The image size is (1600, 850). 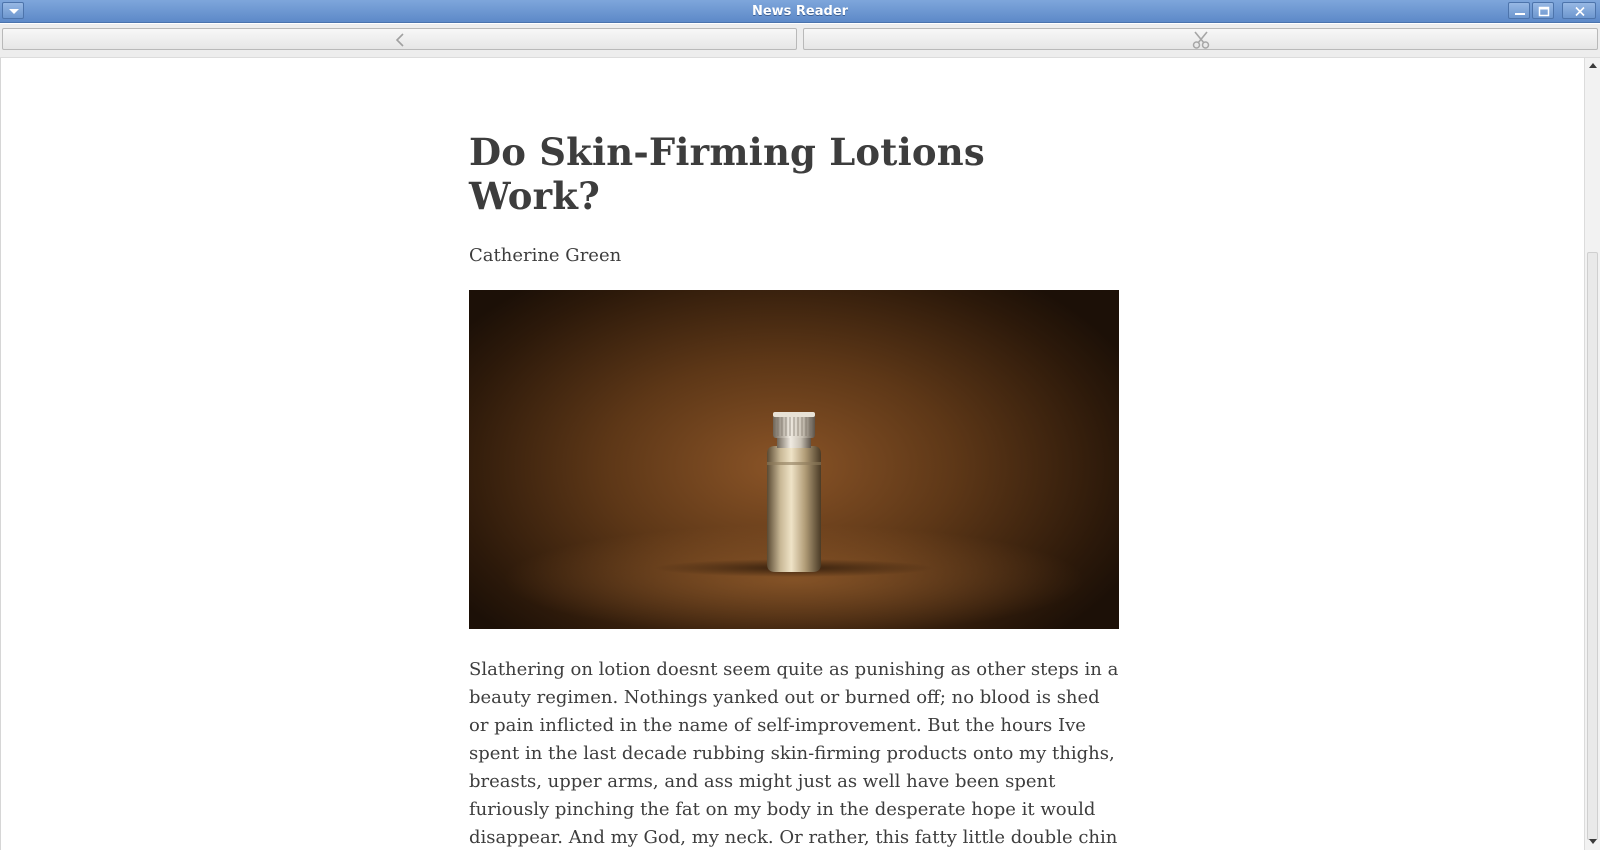 I want to click on vertical-scrollbar, so click(x=1592, y=454).